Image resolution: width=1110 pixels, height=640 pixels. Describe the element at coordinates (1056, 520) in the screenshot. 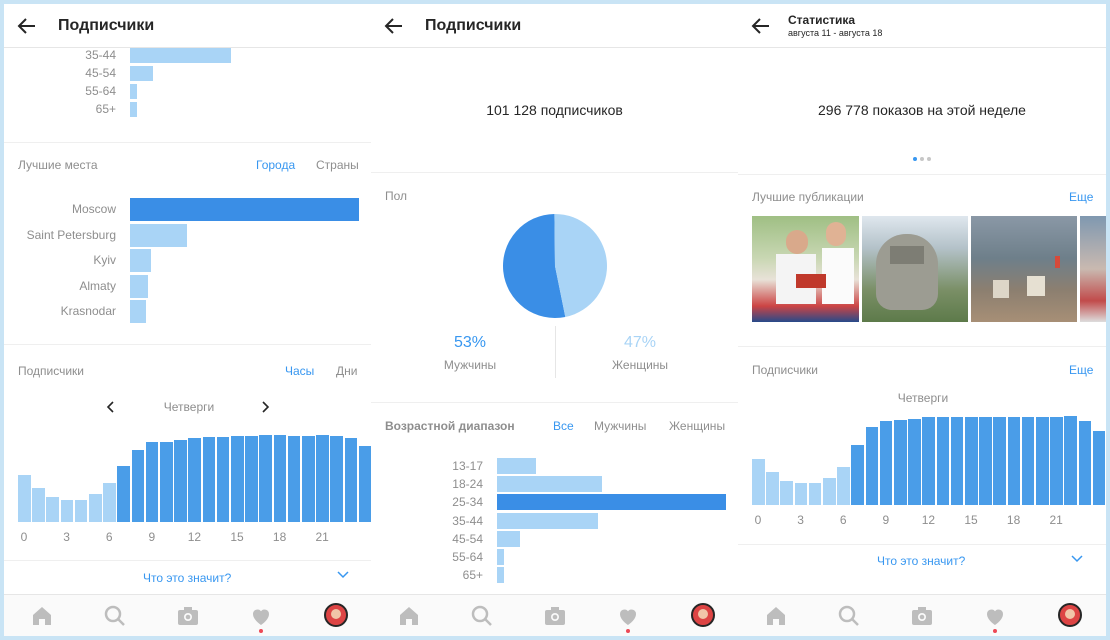

I see `hour-tick-label: 21` at that location.